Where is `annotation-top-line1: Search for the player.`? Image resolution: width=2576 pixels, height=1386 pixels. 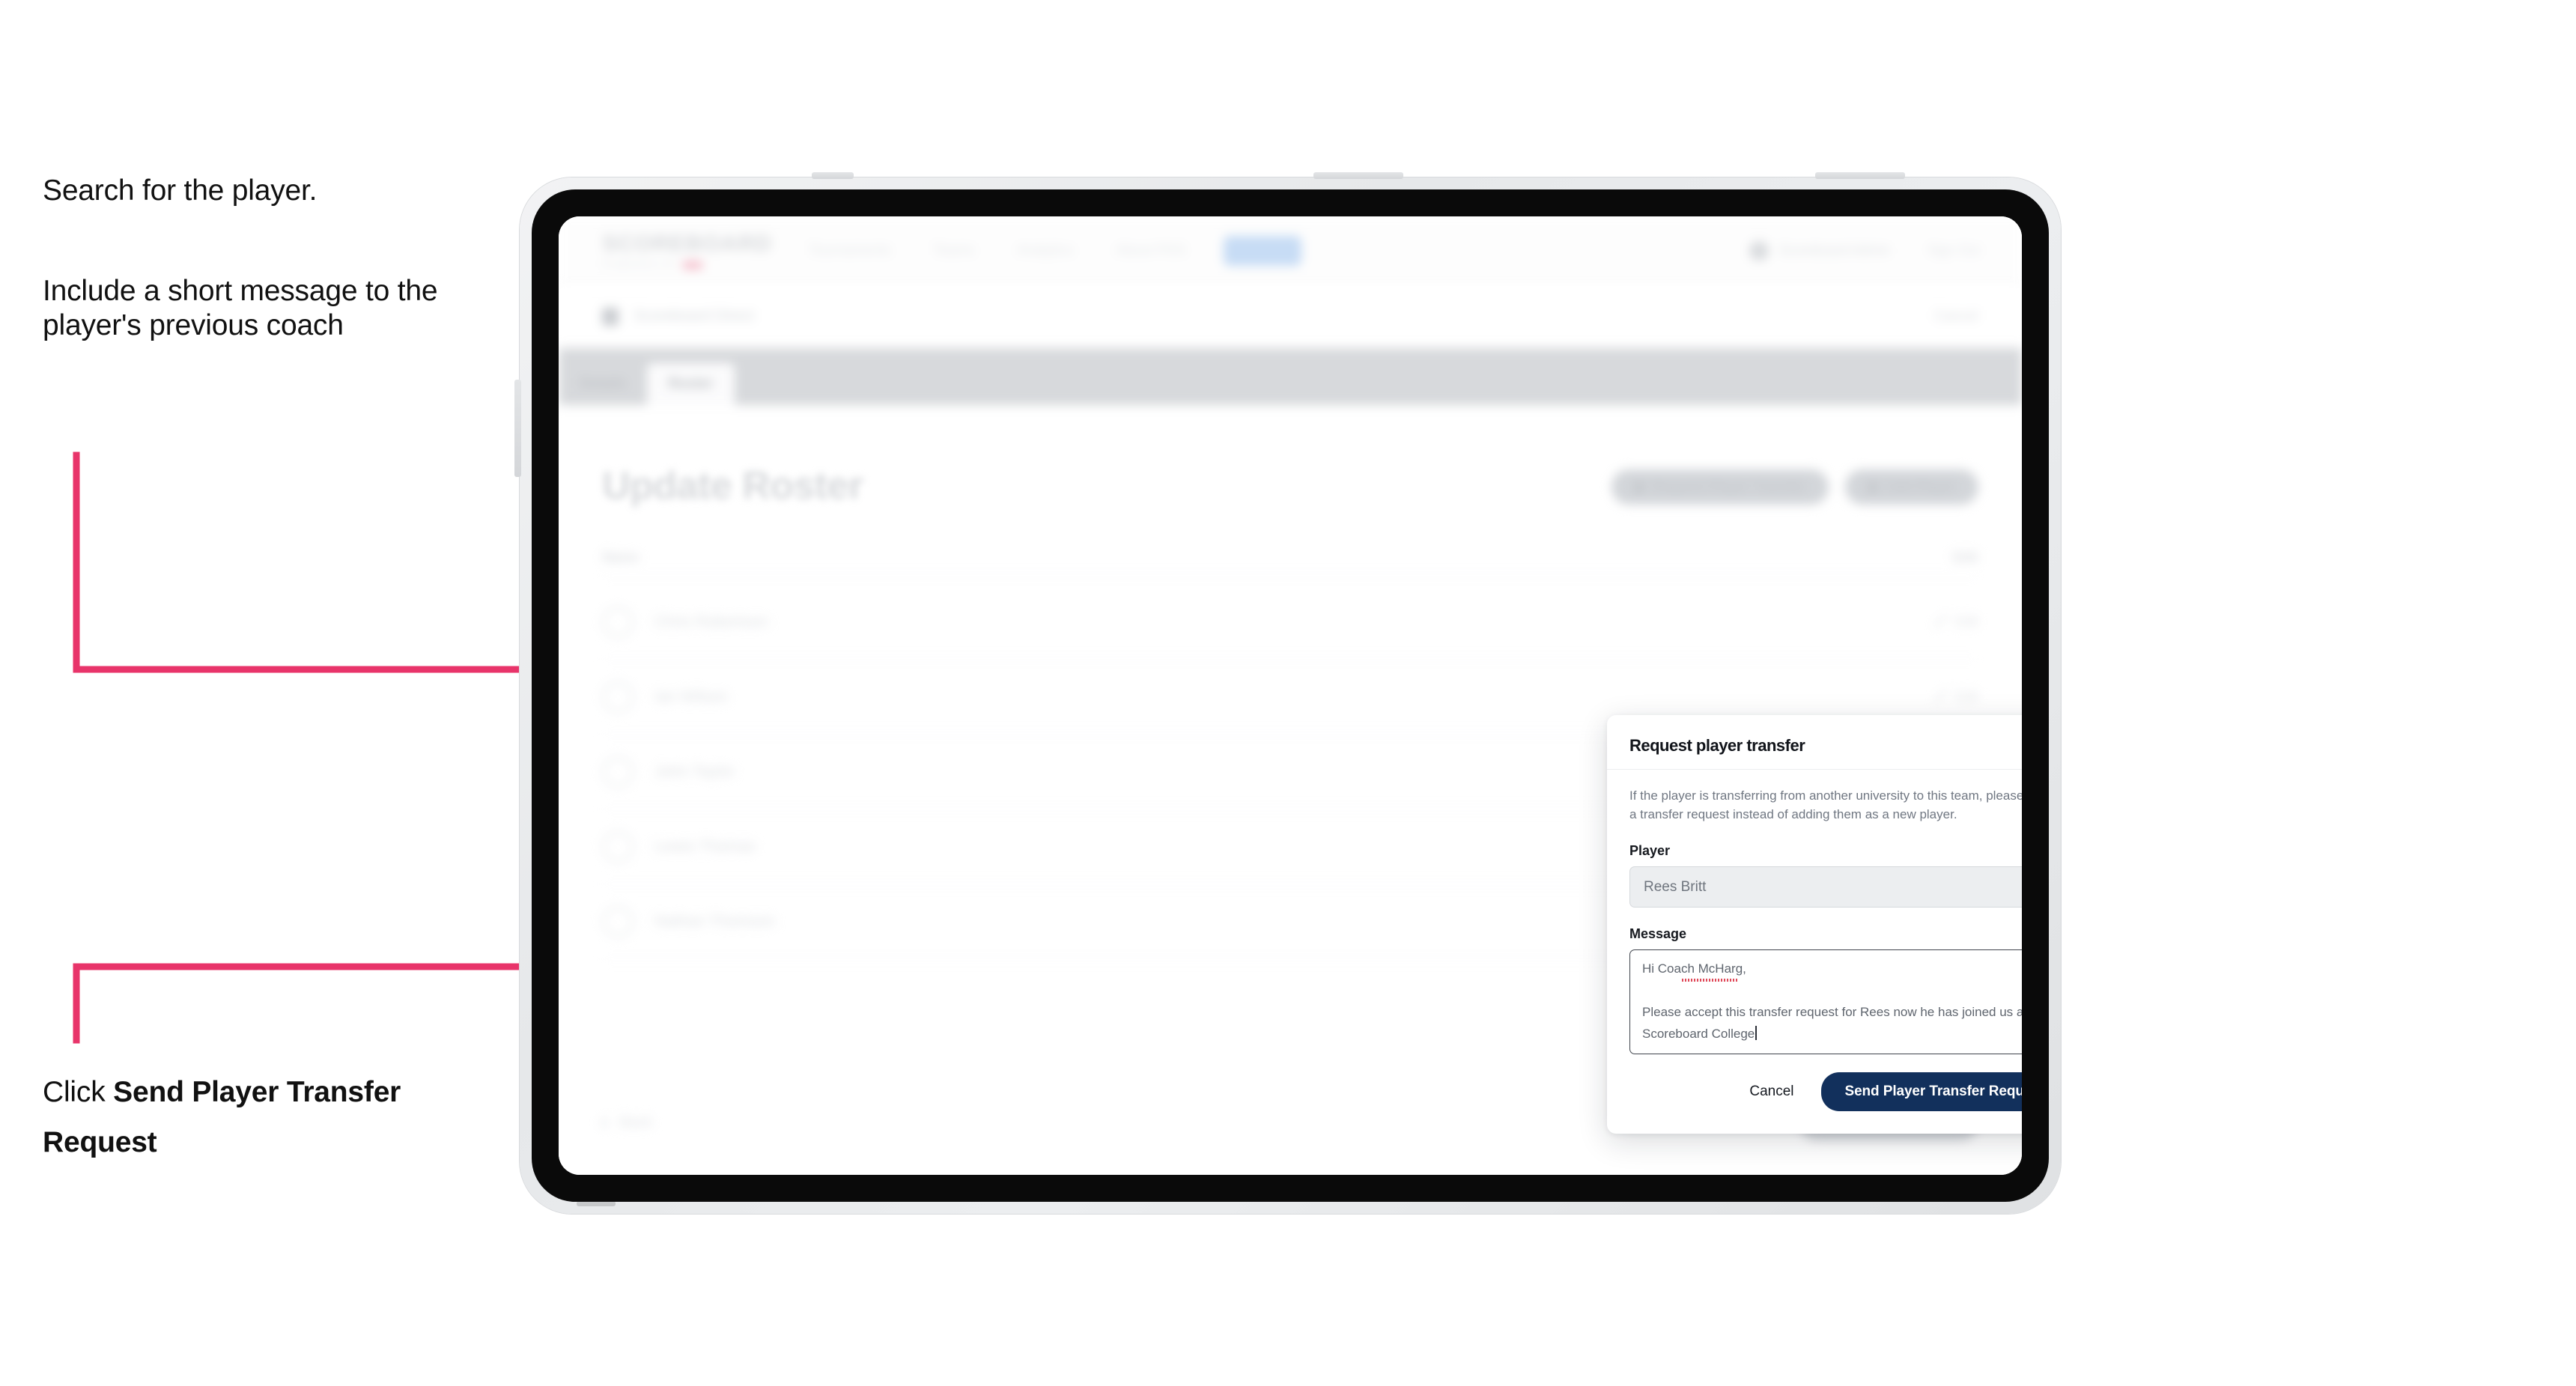
annotation-top-line1: Search for the player. is located at coordinates (180, 191).